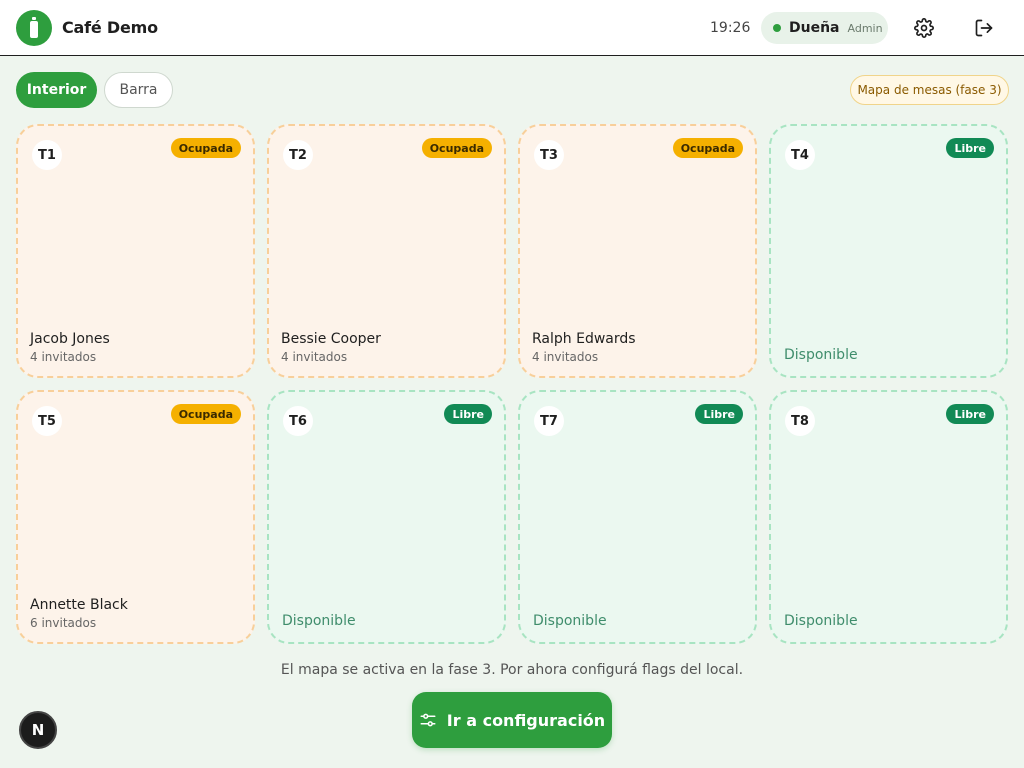 The height and width of the screenshot is (768, 1024). What do you see at coordinates (584, 339) in the screenshot?
I see `guest-name: Ralph Edwards` at bounding box center [584, 339].